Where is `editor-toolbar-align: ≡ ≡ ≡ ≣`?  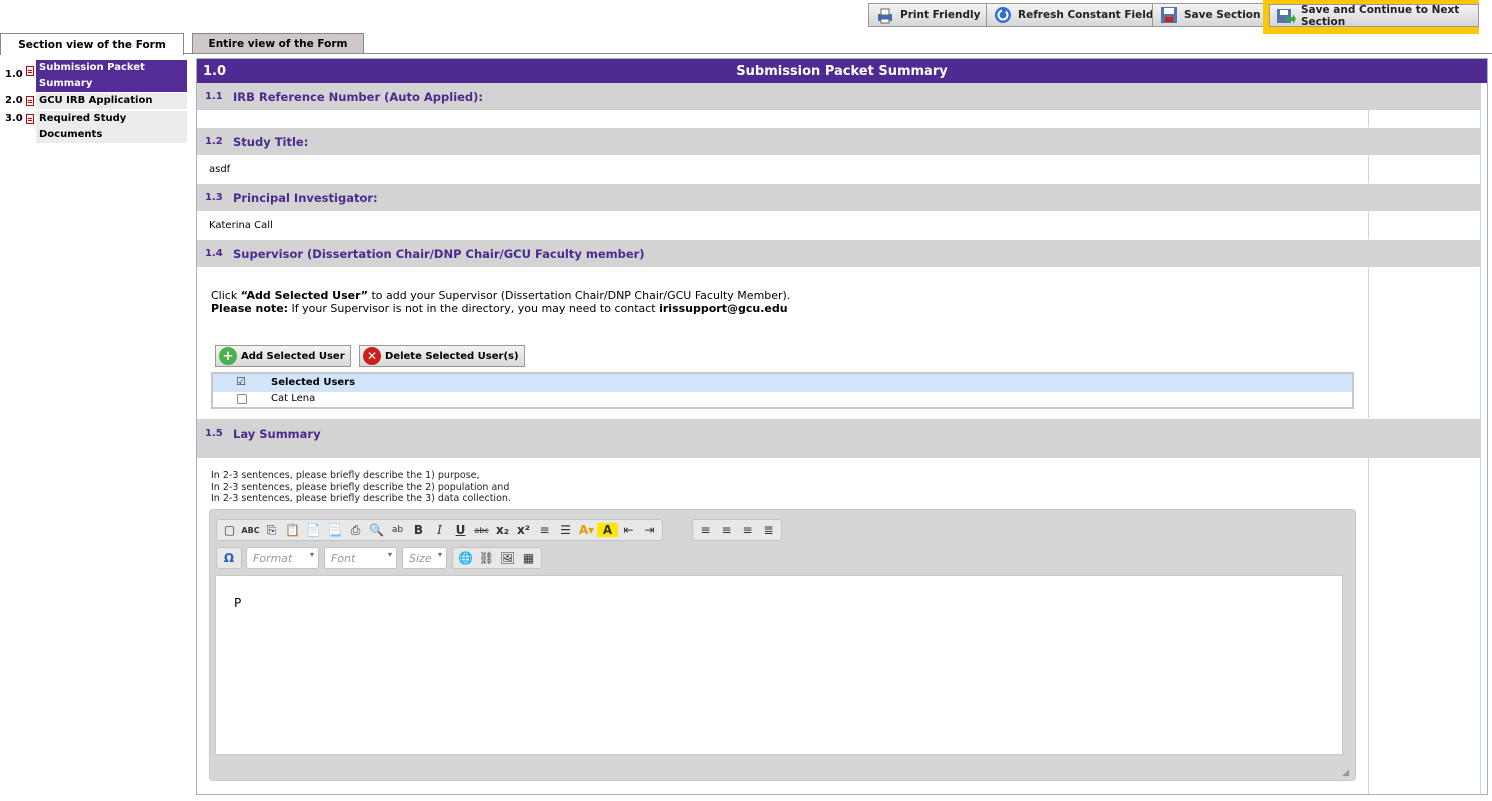
editor-toolbar-align: ≡ ≡ ≡ ≣ is located at coordinates (737, 530).